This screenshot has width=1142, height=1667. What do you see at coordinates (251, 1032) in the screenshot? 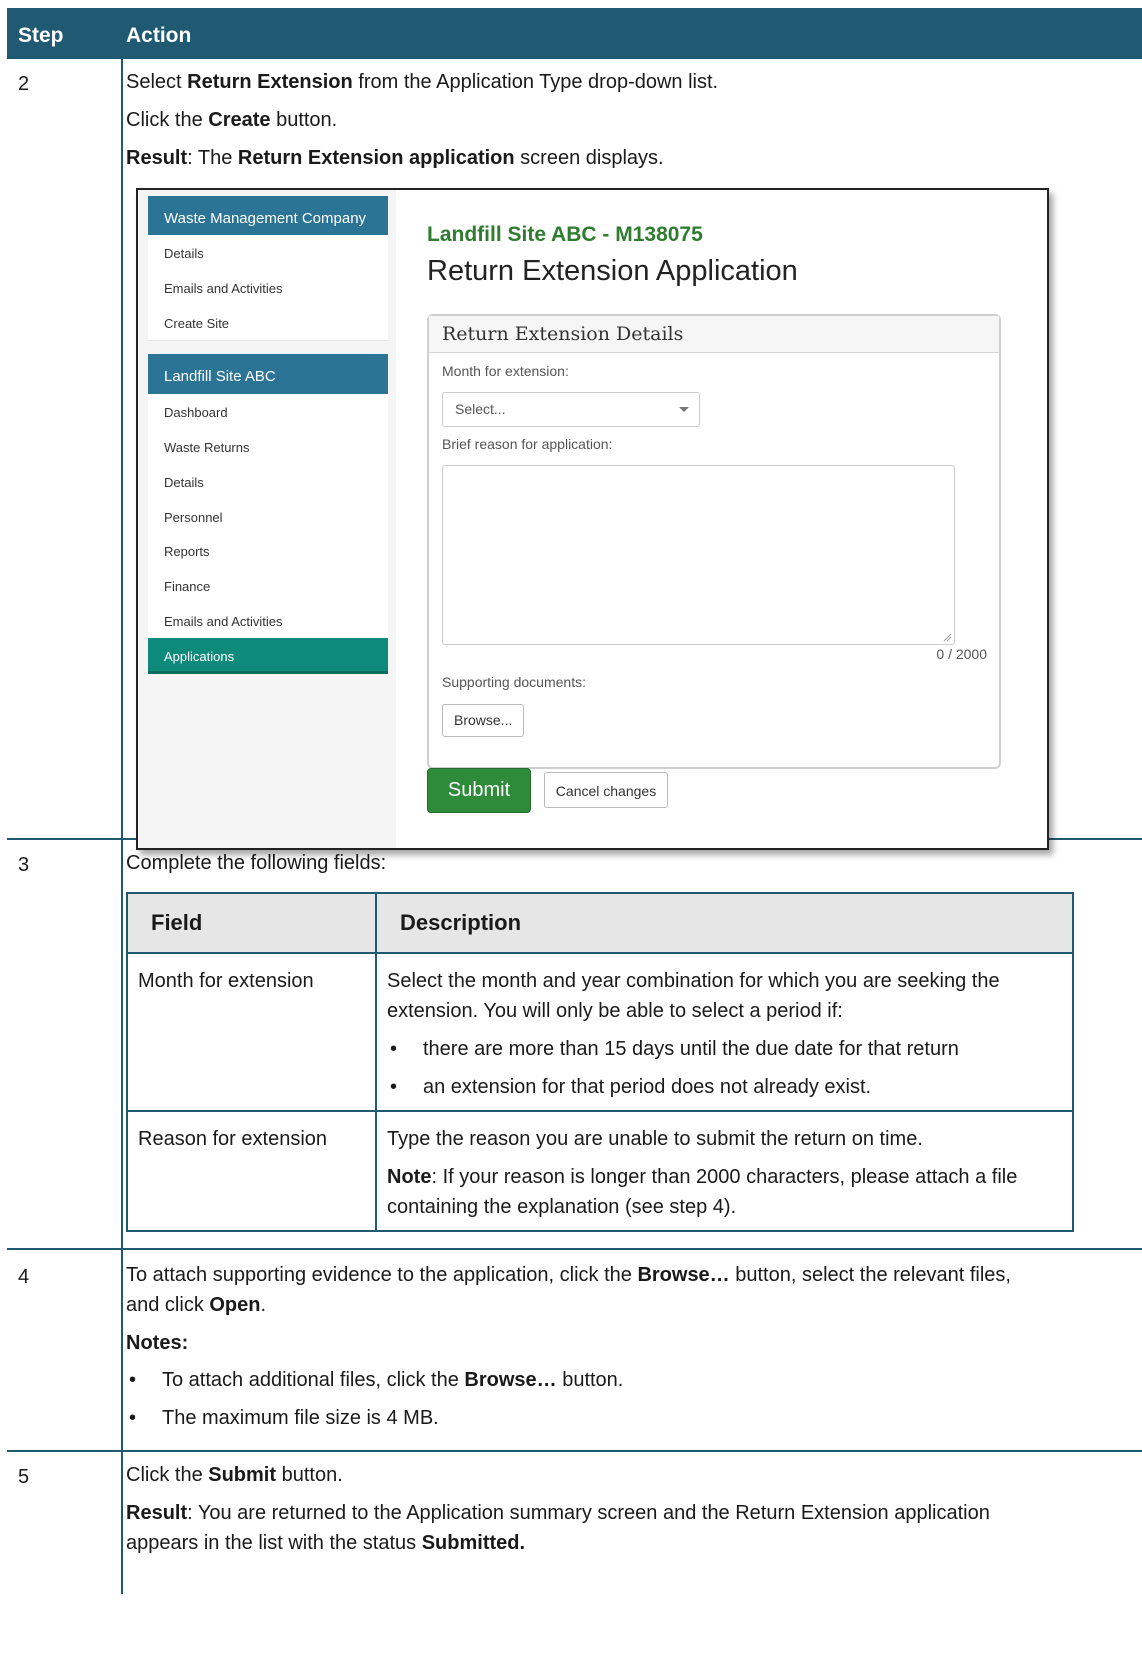
I see `field-cell: Month for extension` at bounding box center [251, 1032].